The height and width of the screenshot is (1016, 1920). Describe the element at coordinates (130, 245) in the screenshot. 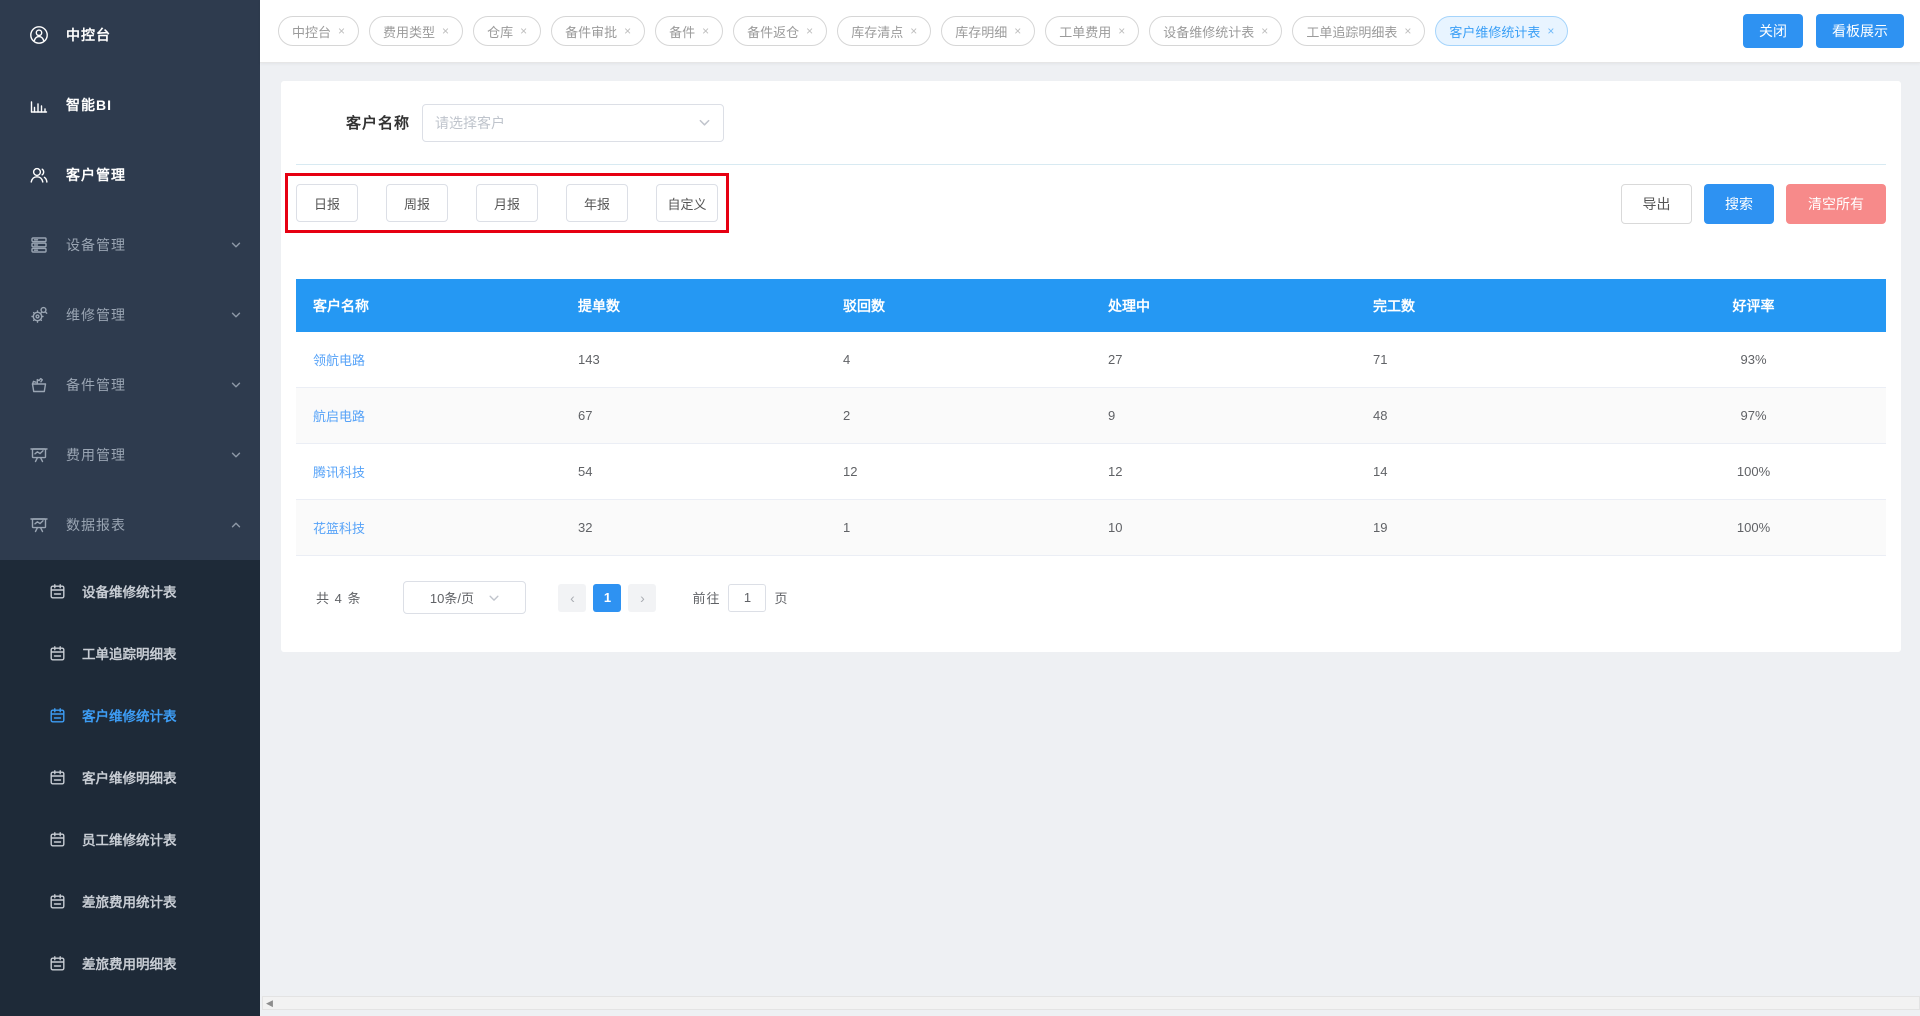

I see `sidebar-item: 设备管理` at that location.